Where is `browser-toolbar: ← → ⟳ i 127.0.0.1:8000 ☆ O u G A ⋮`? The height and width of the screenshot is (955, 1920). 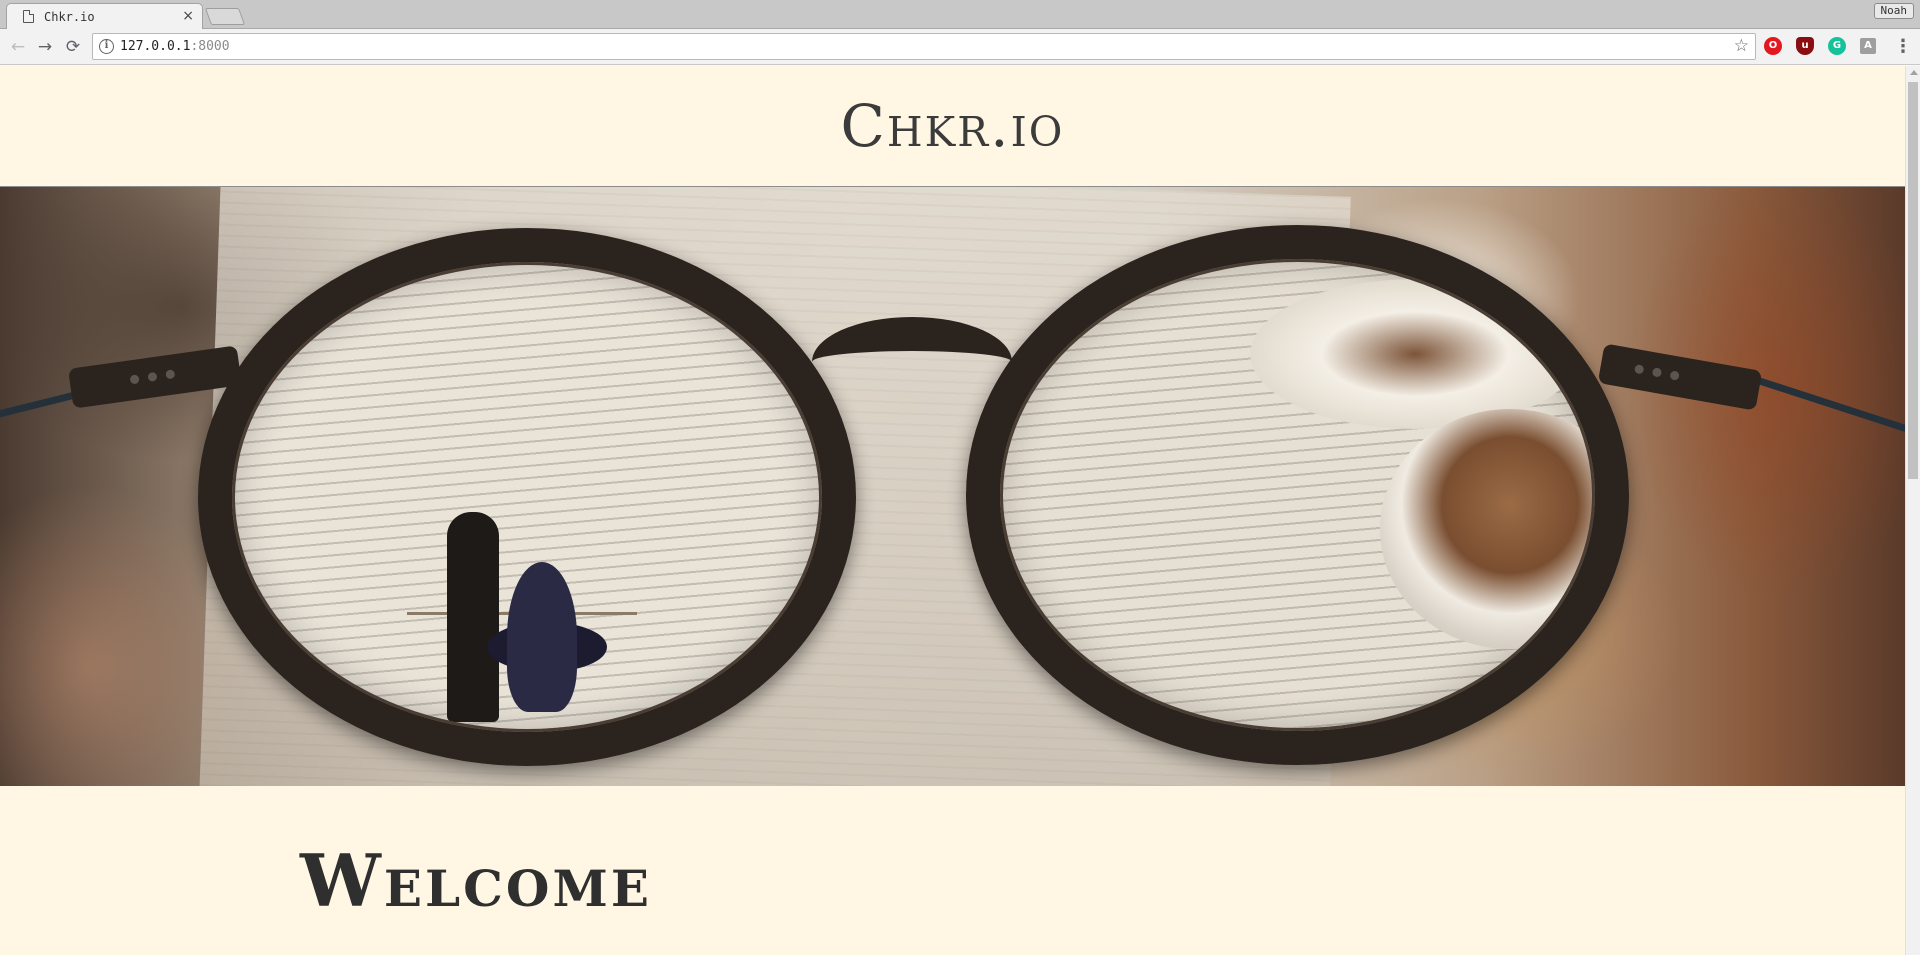
browser-toolbar: ← → ⟳ i 127.0.0.1:8000 ☆ O u G A ⋮ is located at coordinates (960, 47).